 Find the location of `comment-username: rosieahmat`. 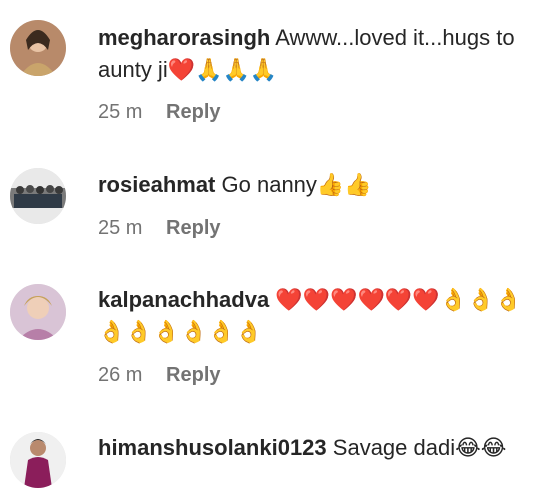

comment-username: rosieahmat is located at coordinates (156, 184).